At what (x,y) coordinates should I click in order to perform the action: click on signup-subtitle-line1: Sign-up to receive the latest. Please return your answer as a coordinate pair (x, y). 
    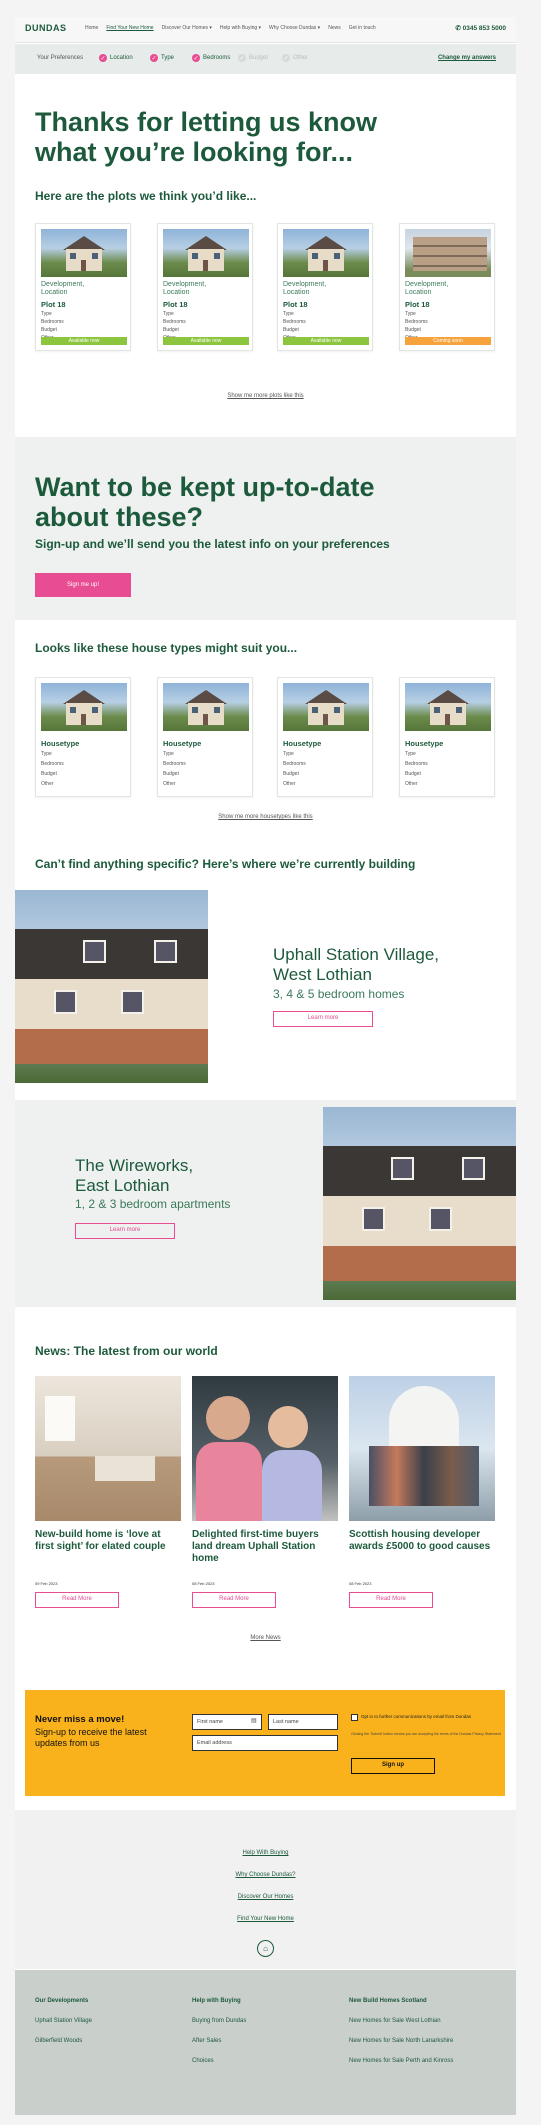
    Looking at the image, I should click on (91, 1732).